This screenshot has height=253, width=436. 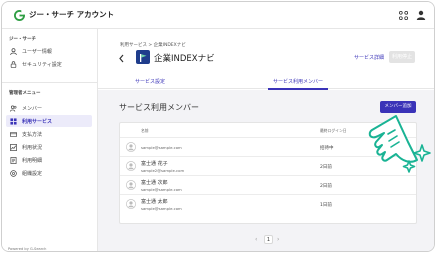 I want to click on chart-icon, so click(x=13, y=147).